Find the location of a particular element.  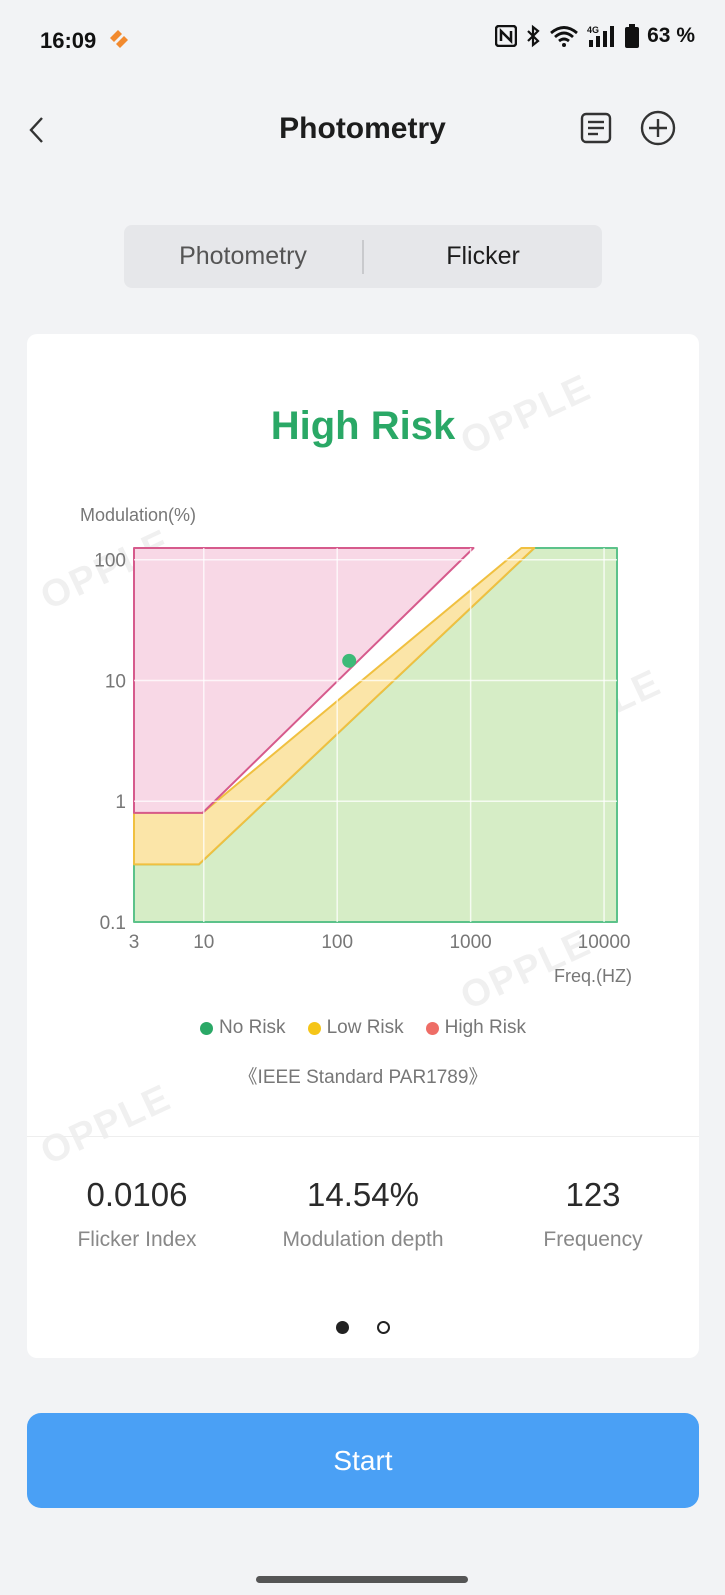

battery-icon is located at coordinates (632, 36).